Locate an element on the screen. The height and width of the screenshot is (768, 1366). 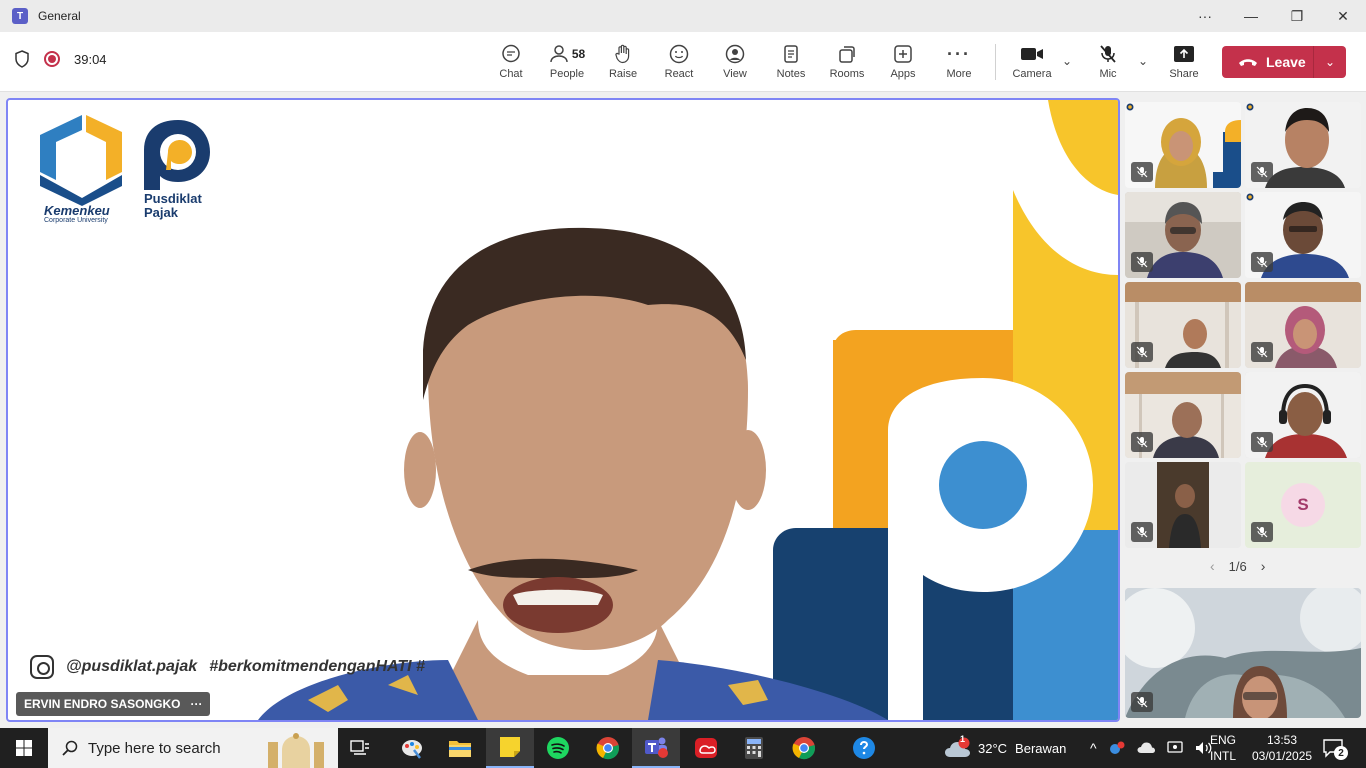
help-icon is located at coordinates (864, 748).